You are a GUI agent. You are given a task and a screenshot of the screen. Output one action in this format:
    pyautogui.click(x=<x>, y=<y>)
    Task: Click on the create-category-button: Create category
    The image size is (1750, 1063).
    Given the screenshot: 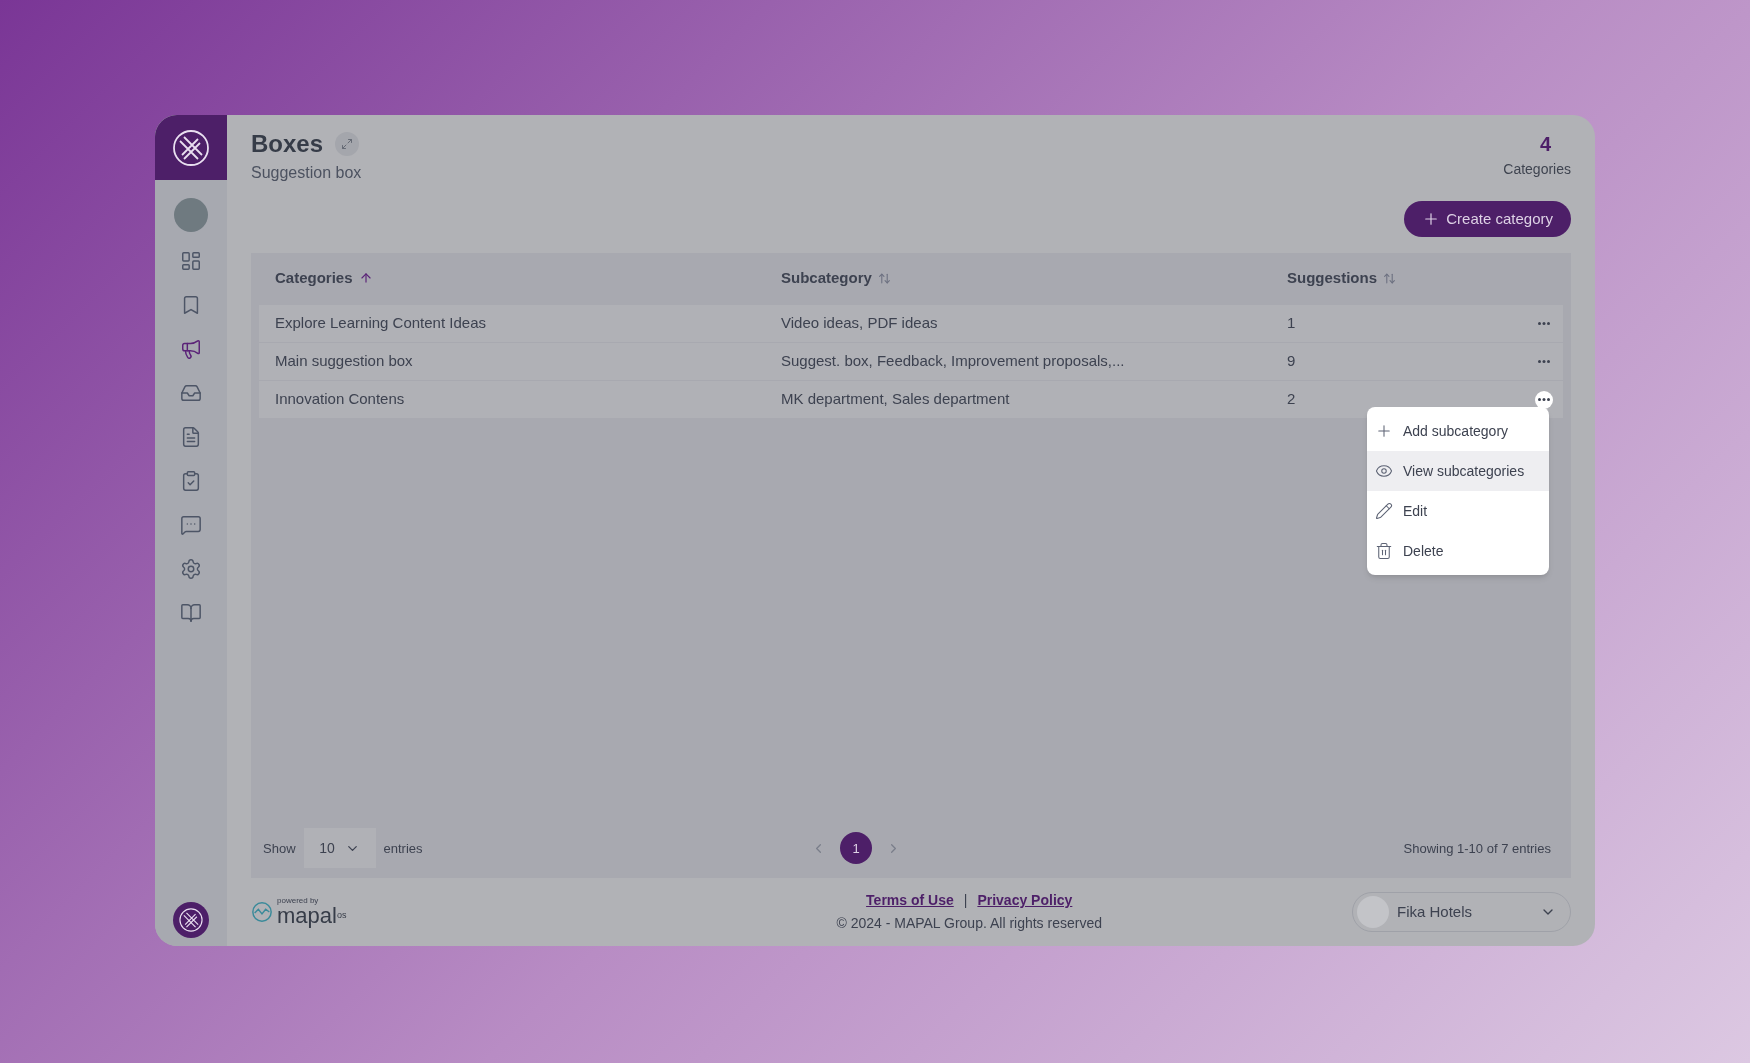 What is the action you would take?
    pyautogui.click(x=1487, y=219)
    